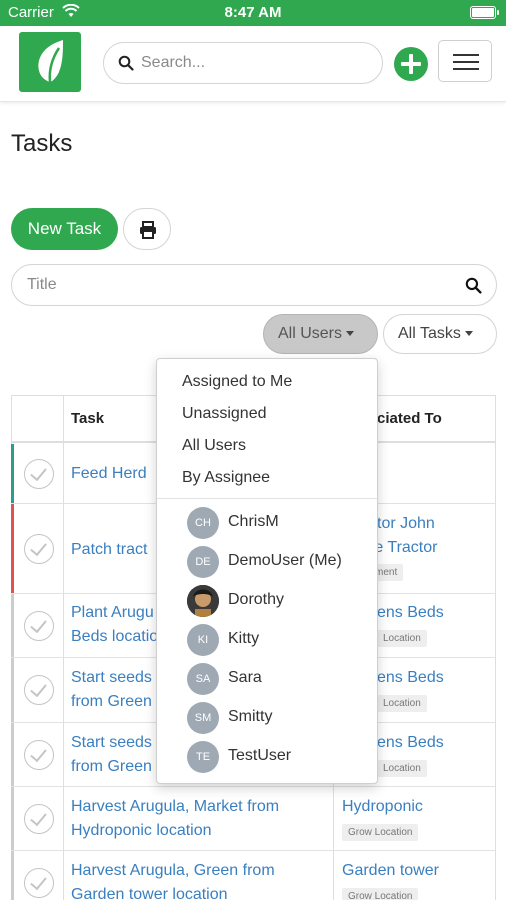 This screenshot has height=900, width=506. What do you see at coordinates (42, 143) in the screenshot?
I see `page-title: Tasks` at bounding box center [42, 143].